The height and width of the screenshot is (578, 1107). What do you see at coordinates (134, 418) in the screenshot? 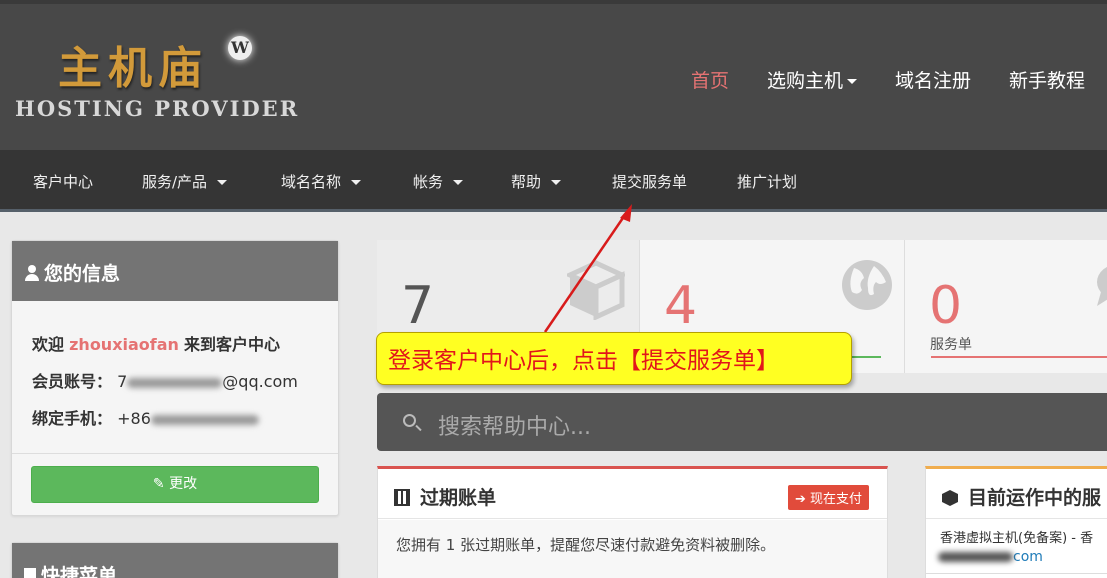
I see `phone-value-start: +86` at bounding box center [134, 418].